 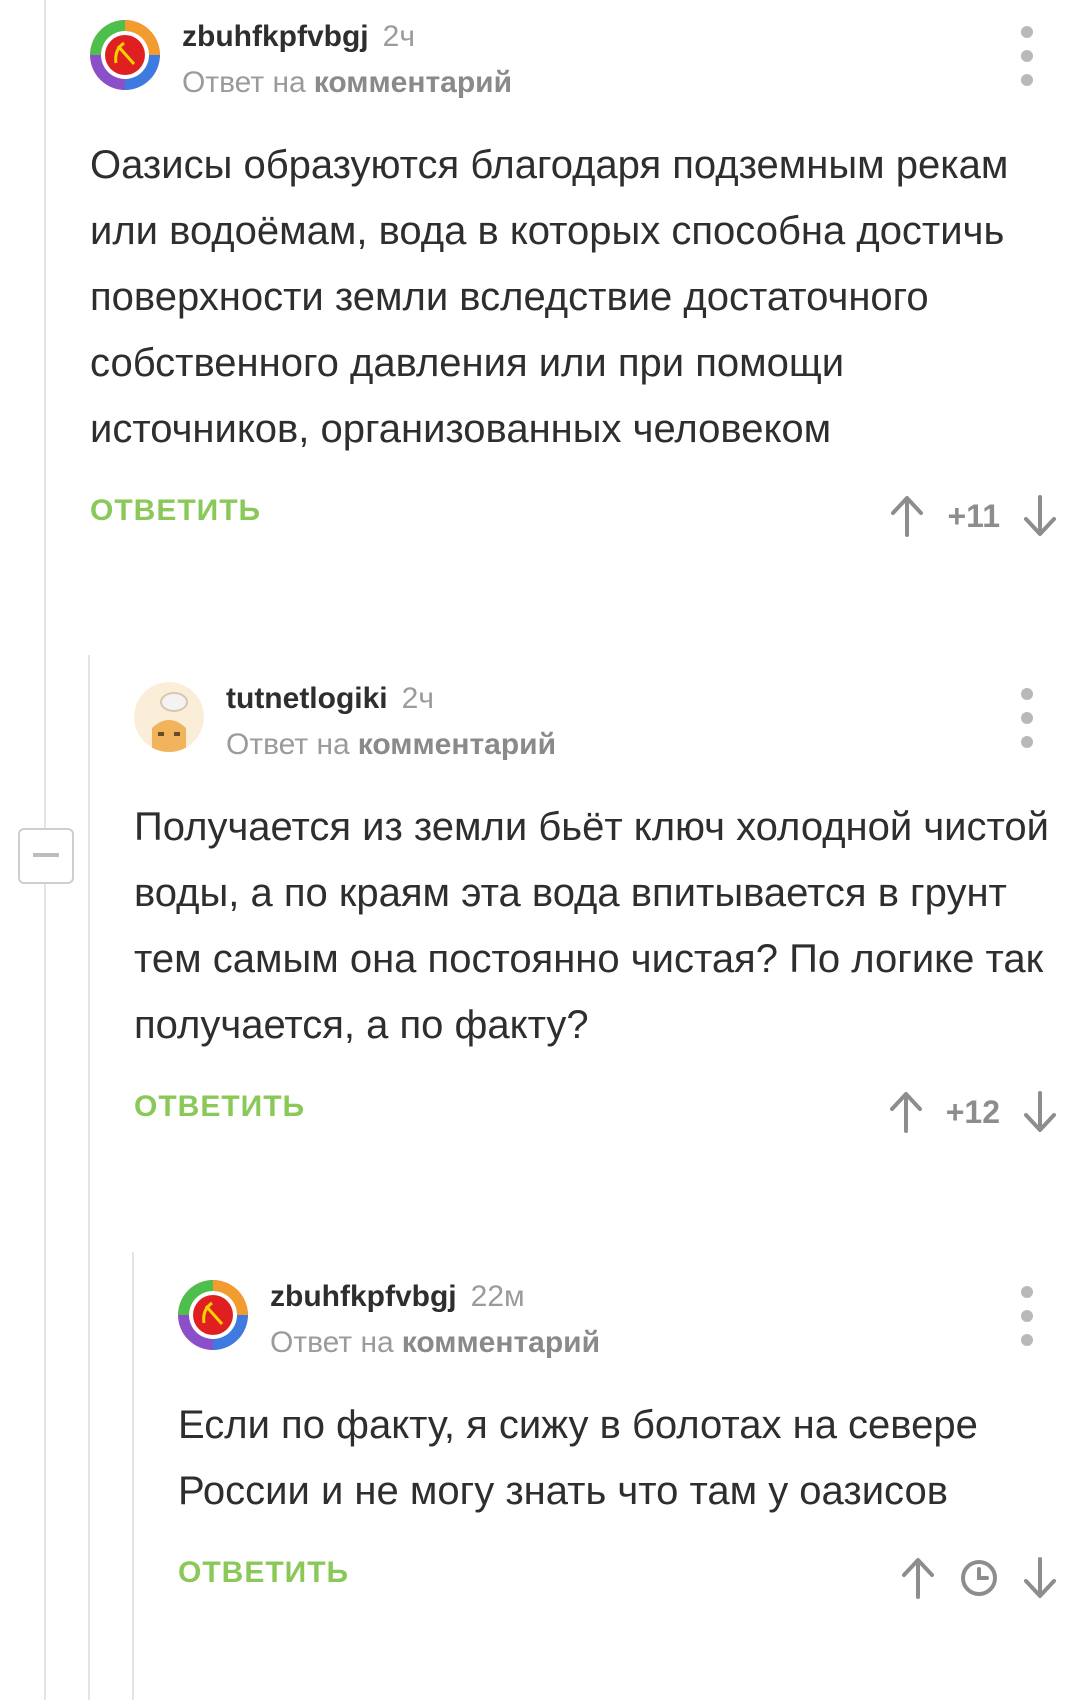 What do you see at coordinates (397, 1297) in the screenshot?
I see `username: zbuhfkpfvbgj 22м` at bounding box center [397, 1297].